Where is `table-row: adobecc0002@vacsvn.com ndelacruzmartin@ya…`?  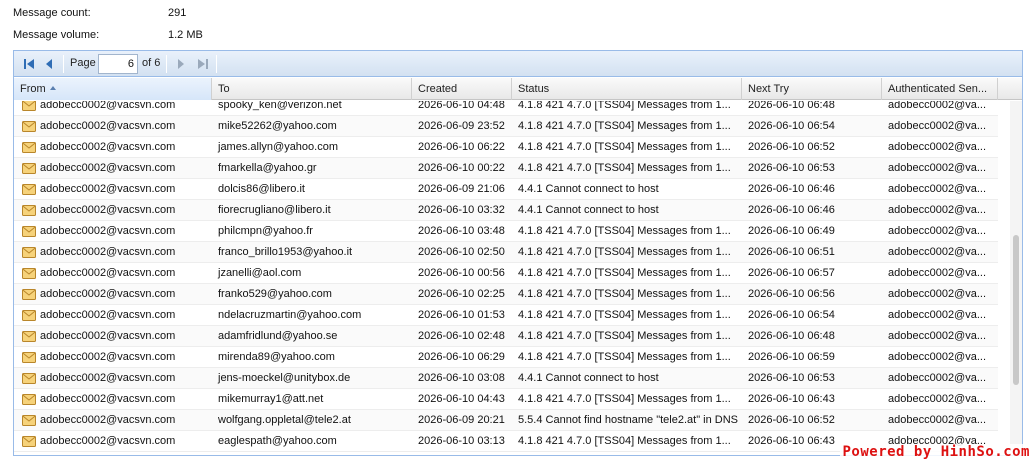 table-row: adobecc0002@vacsvn.com ndelacruzmartin@ya… is located at coordinates (506, 315).